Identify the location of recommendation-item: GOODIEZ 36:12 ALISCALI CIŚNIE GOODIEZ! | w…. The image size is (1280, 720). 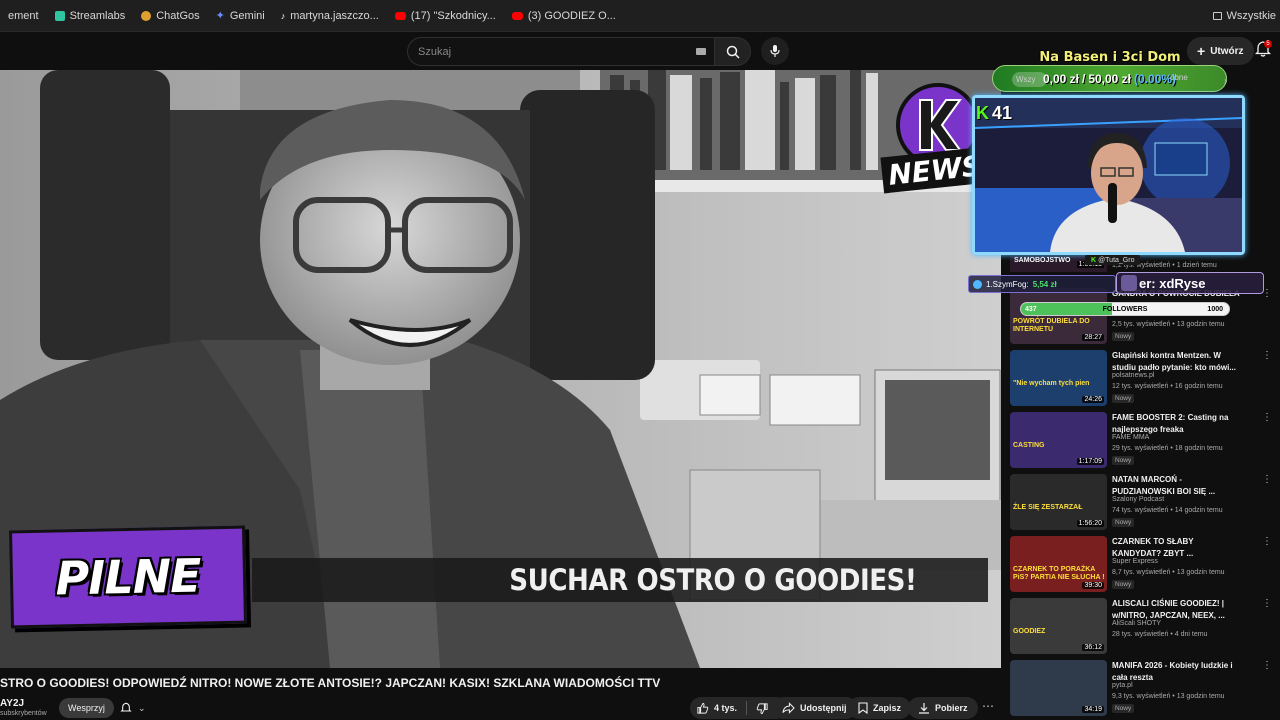
(1141, 628).